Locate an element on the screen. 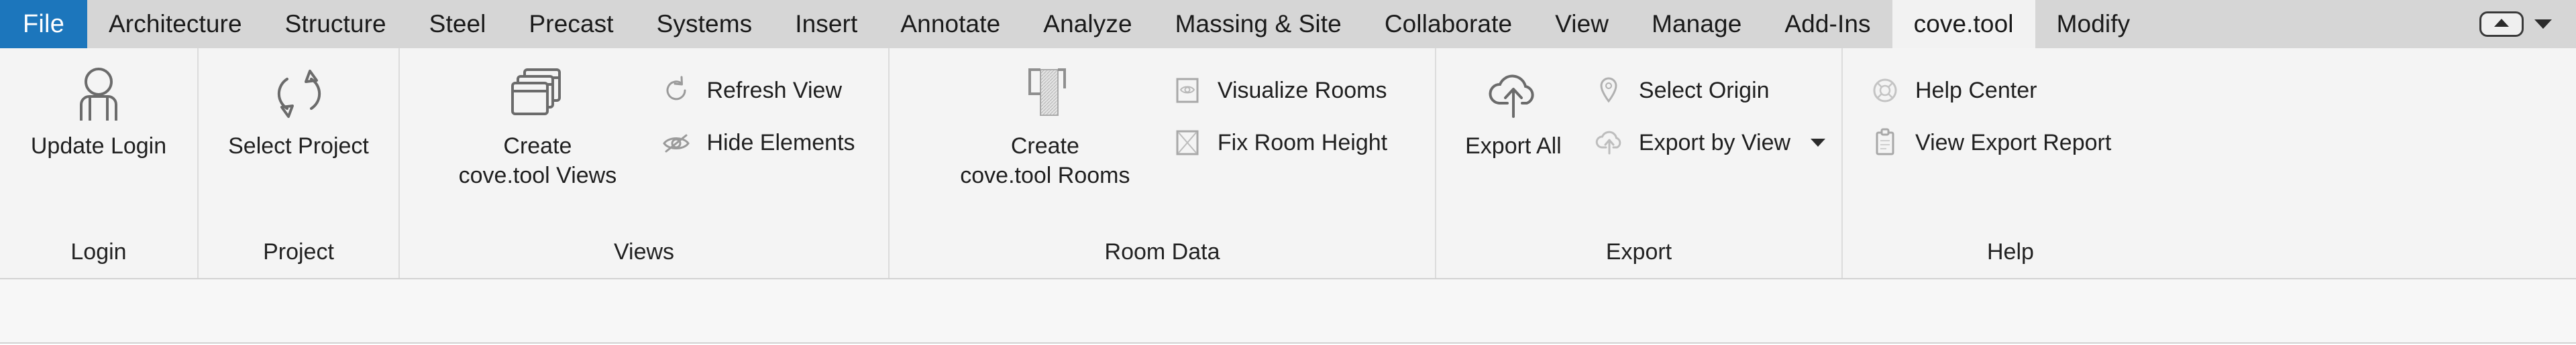 Image resolution: width=2576 pixels, height=345 pixels. help-center-button: Help Center is located at coordinates (1990, 90).